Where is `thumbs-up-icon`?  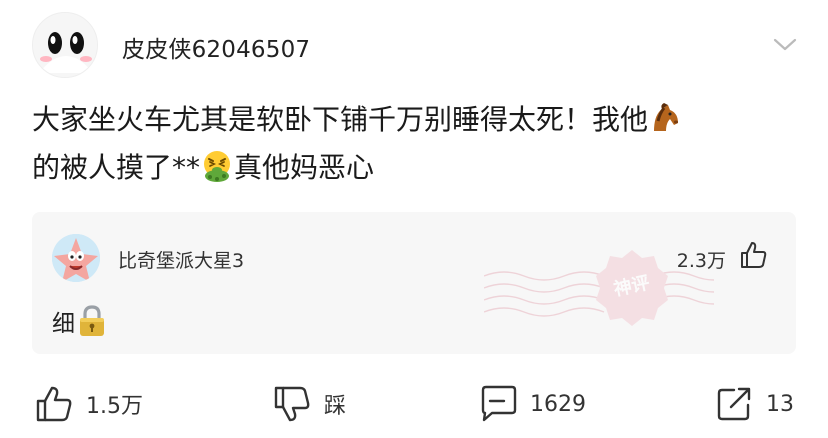
thumbs-up-icon is located at coordinates (54, 404).